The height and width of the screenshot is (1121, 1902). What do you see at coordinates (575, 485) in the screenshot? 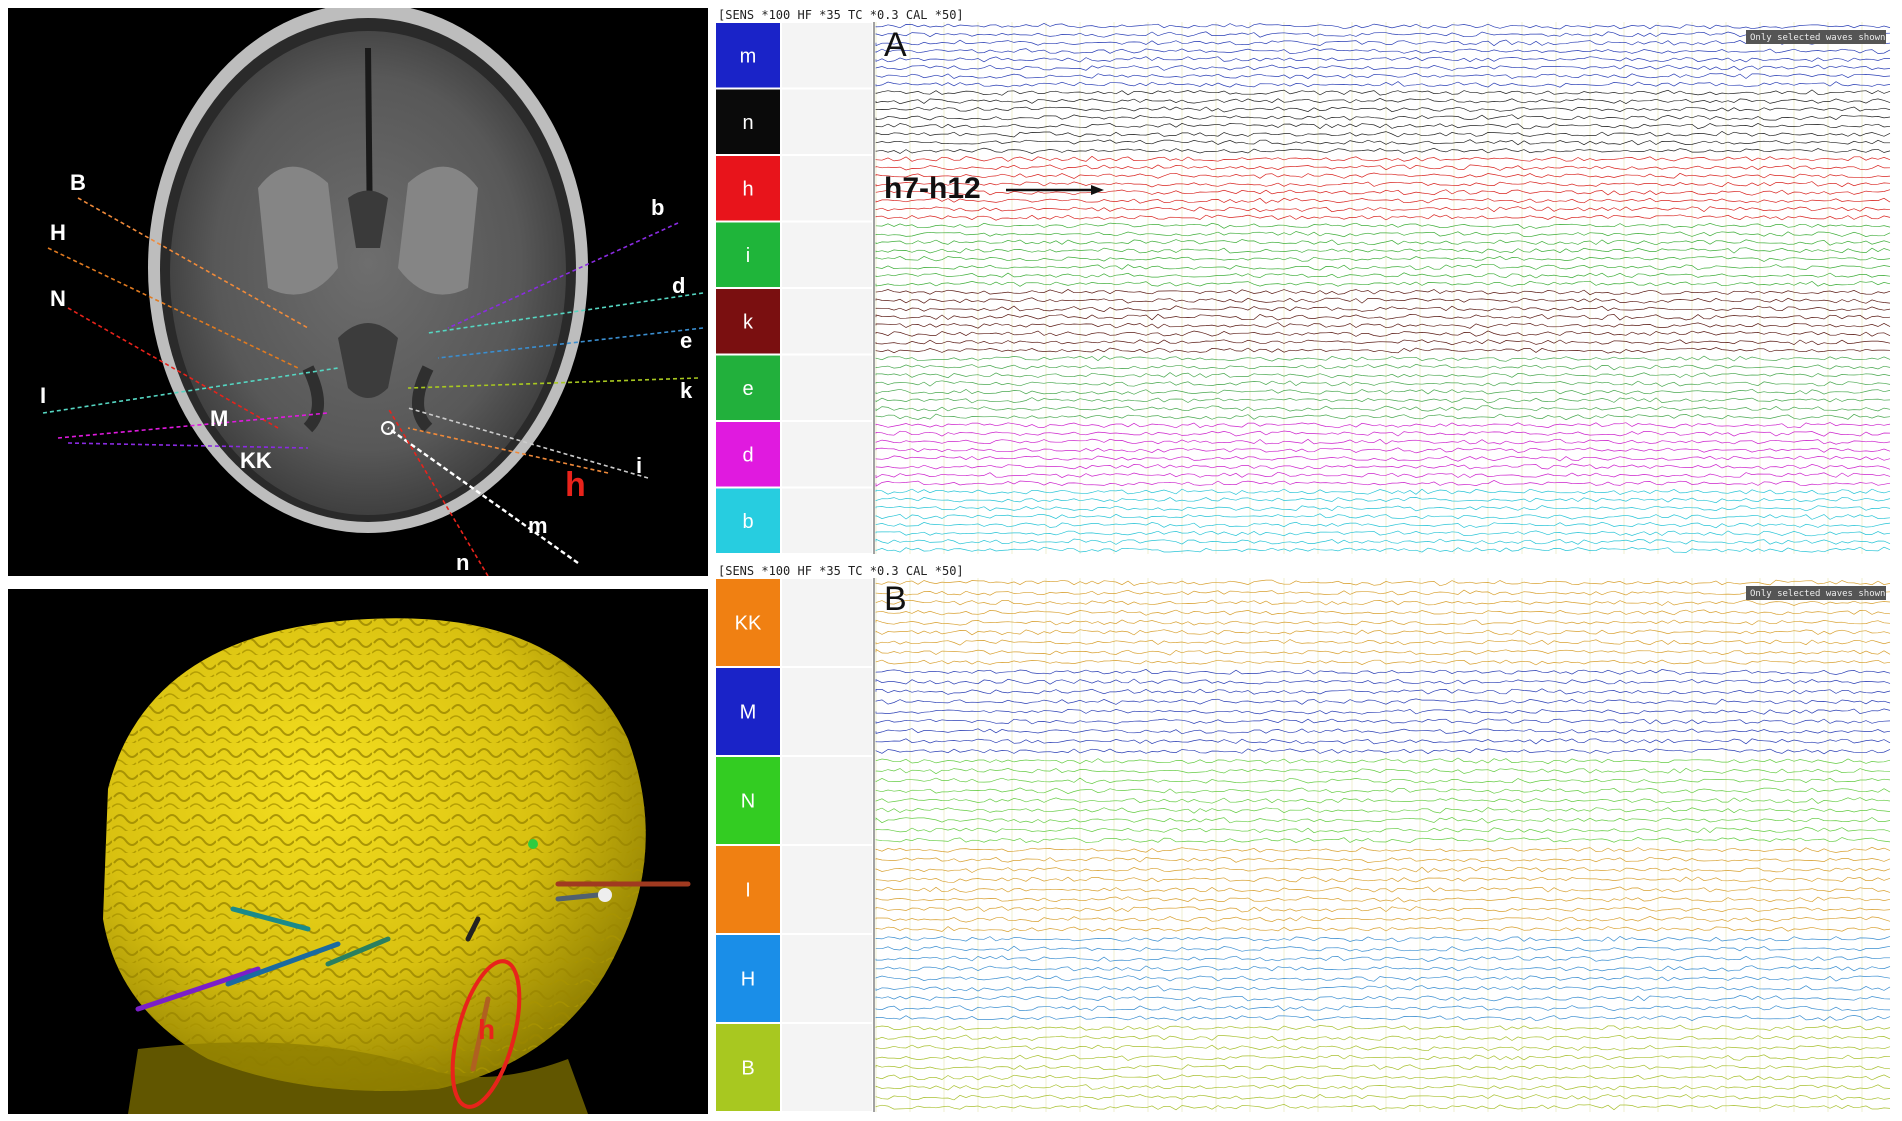
I see `mri-label-h: h` at bounding box center [575, 485].